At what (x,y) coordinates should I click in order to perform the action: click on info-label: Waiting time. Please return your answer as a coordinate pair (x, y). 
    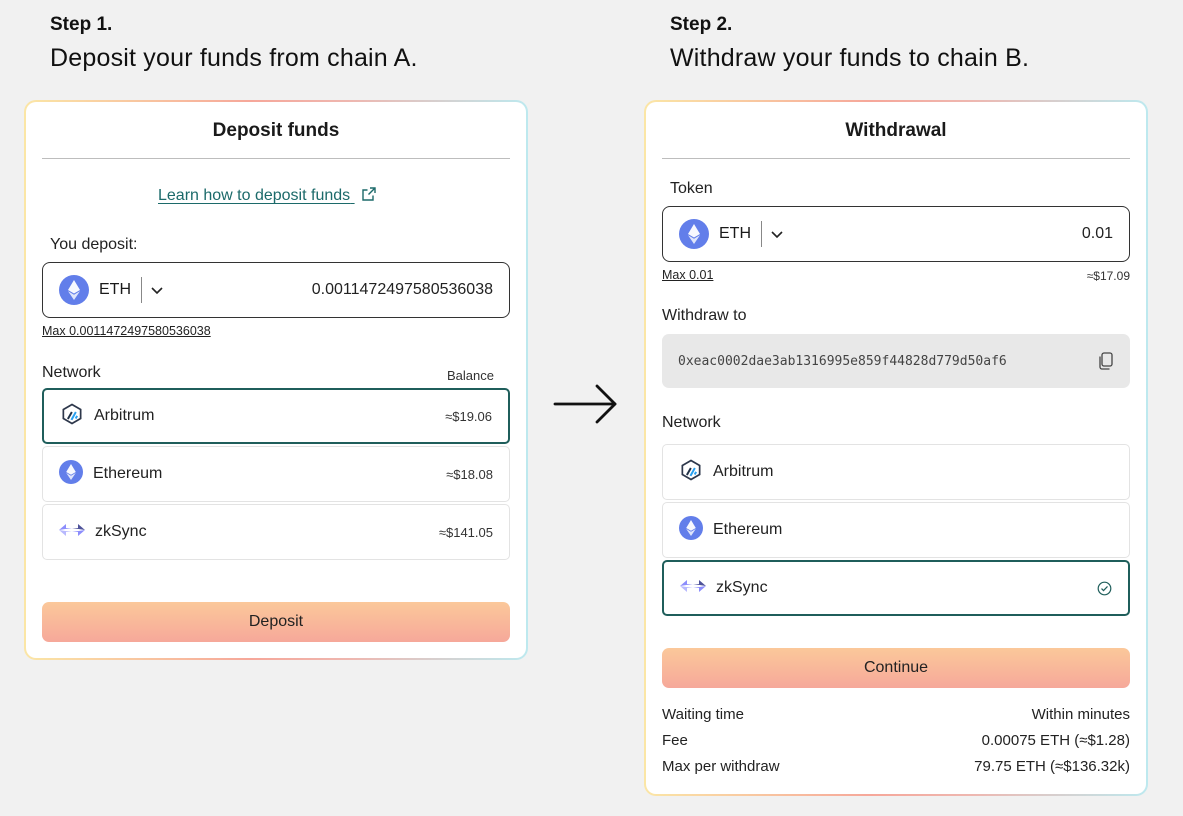
    Looking at the image, I should click on (703, 714).